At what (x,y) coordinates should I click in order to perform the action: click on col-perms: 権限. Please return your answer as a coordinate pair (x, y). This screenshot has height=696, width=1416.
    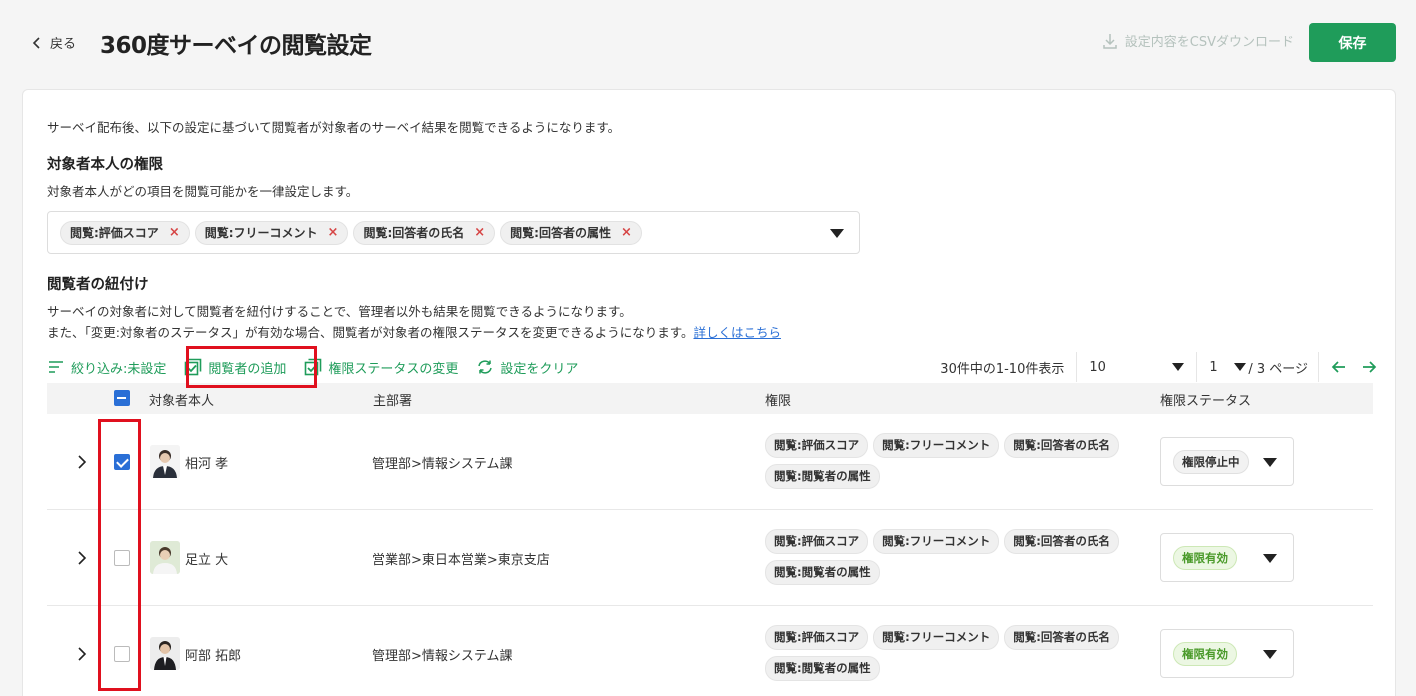
    Looking at the image, I should click on (778, 401).